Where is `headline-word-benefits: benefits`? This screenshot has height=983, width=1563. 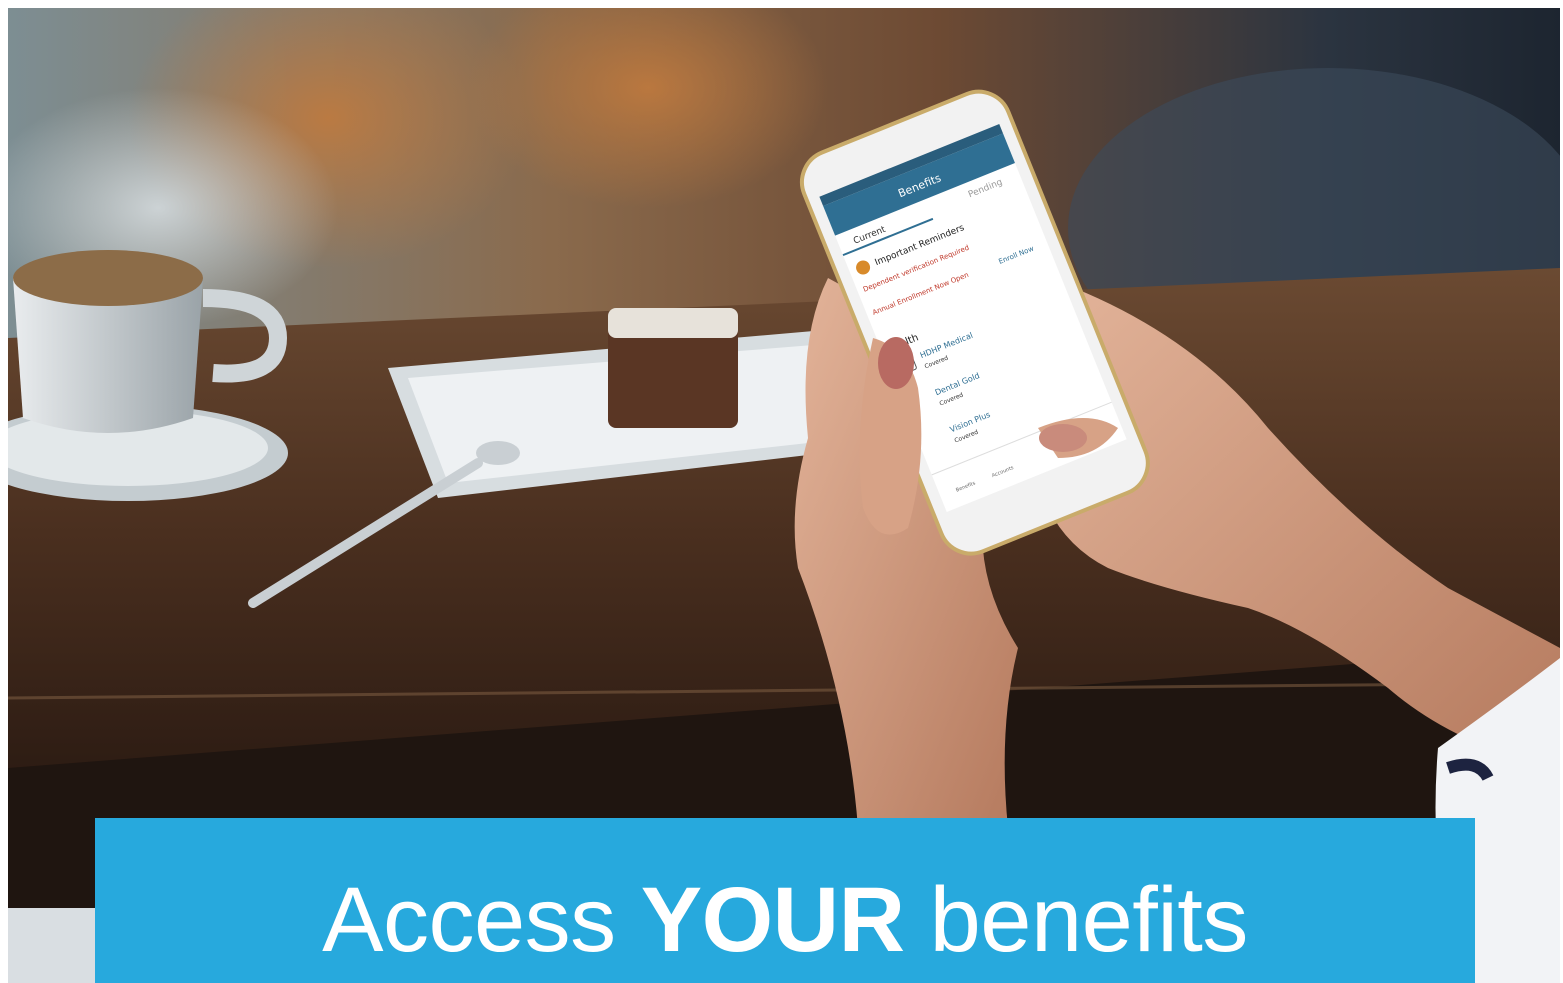
headline-word-benefits: benefits is located at coordinates (1089, 920).